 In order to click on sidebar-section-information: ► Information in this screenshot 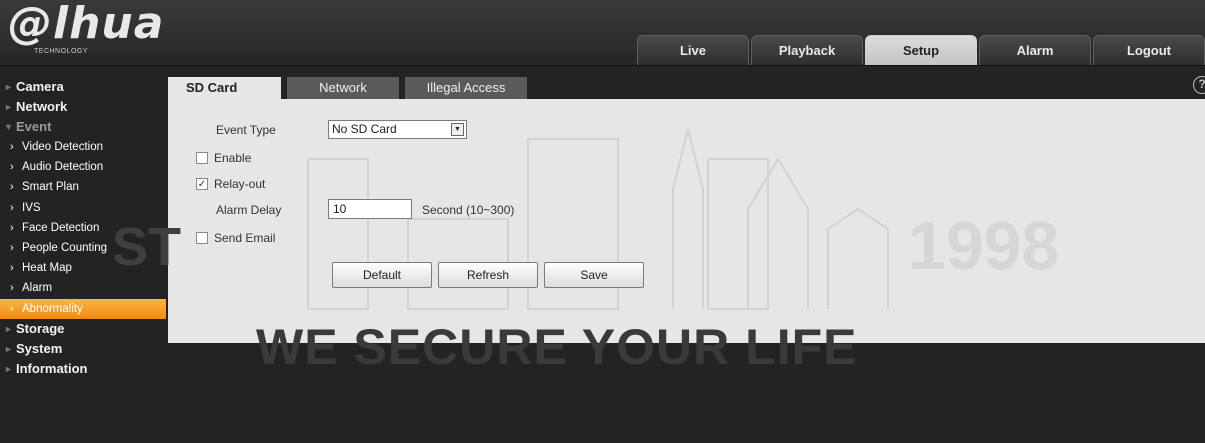, I will do `click(83, 369)`.